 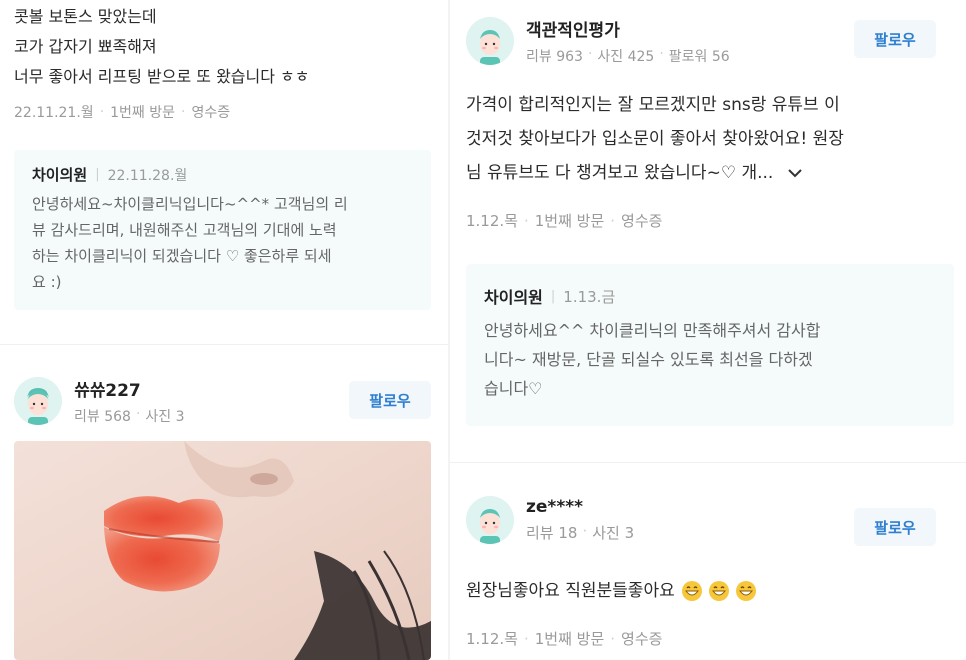 What do you see at coordinates (85, 46) in the screenshot?
I see `review-line: 코가 갑자기 뾰족해져` at bounding box center [85, 46].